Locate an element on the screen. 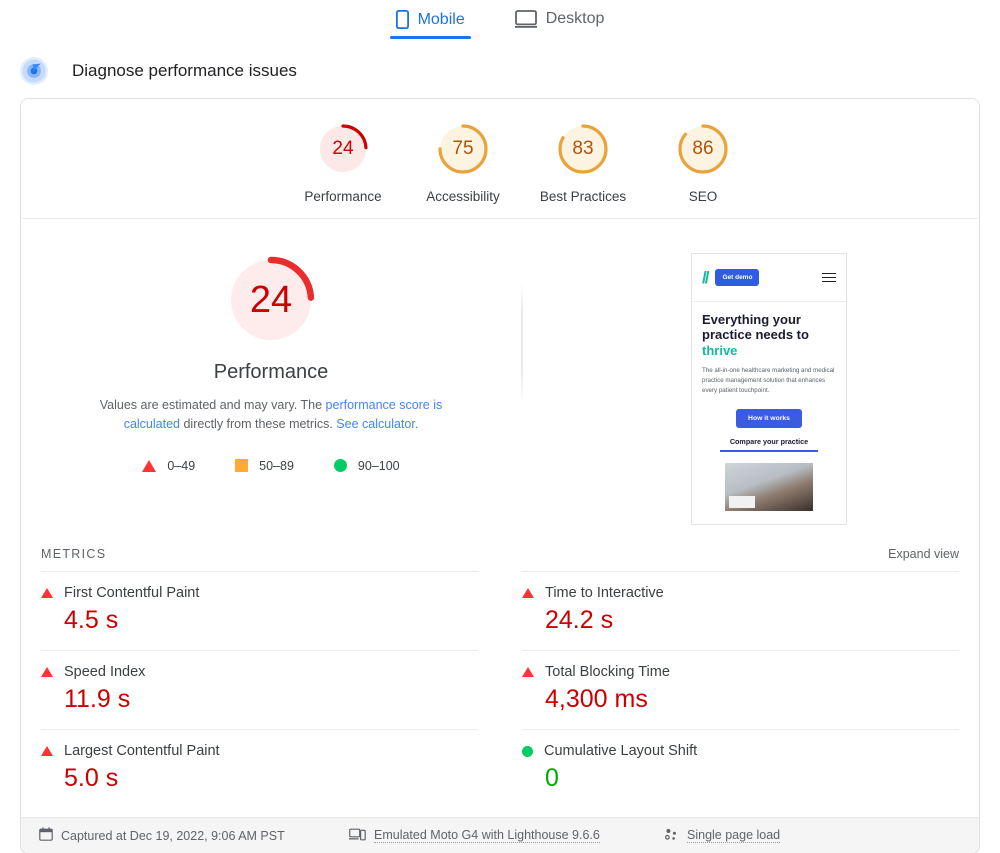 The image size is (1000, 853). page-load-icon is located at coordinates (671, 836).